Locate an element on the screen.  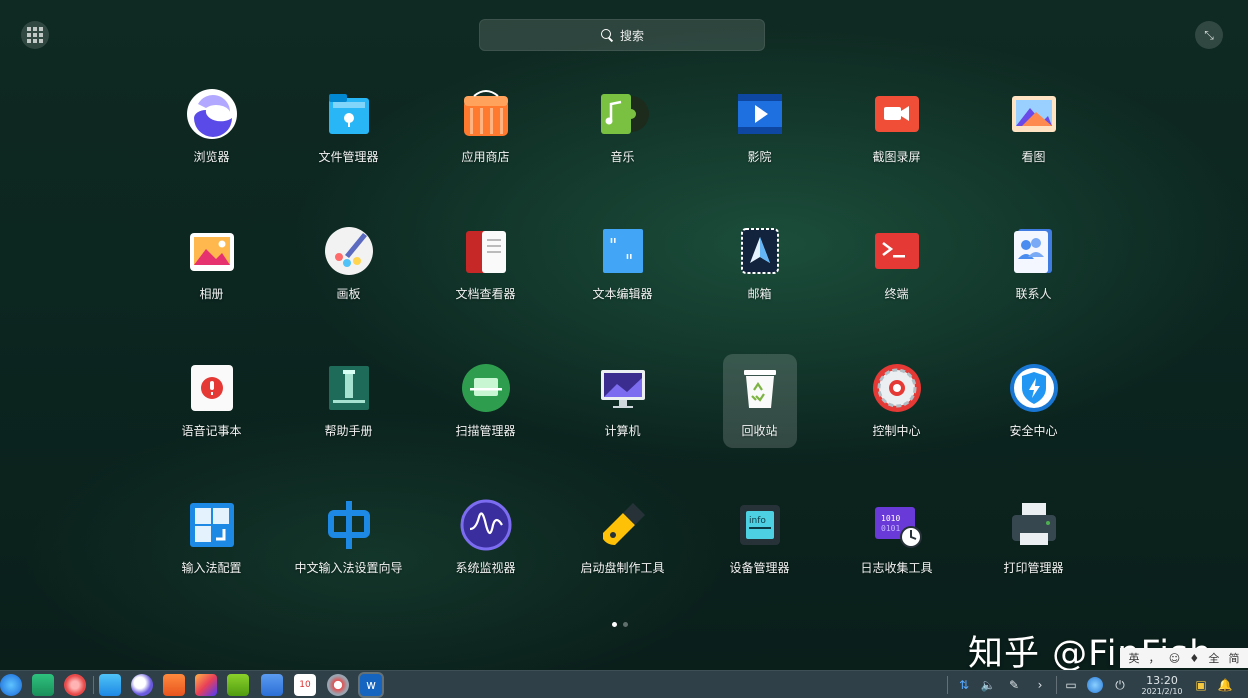
app-item-computer: 计算机 is located at coordinates (623, 401).